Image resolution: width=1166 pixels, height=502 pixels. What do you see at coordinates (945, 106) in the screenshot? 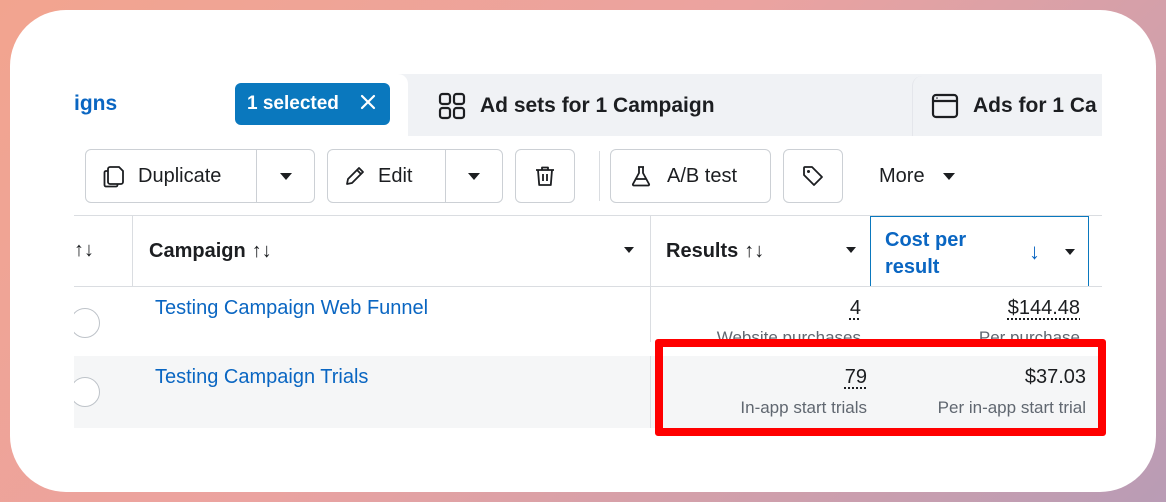
I see `ad-window-icon` at bounding box center [945, 106].